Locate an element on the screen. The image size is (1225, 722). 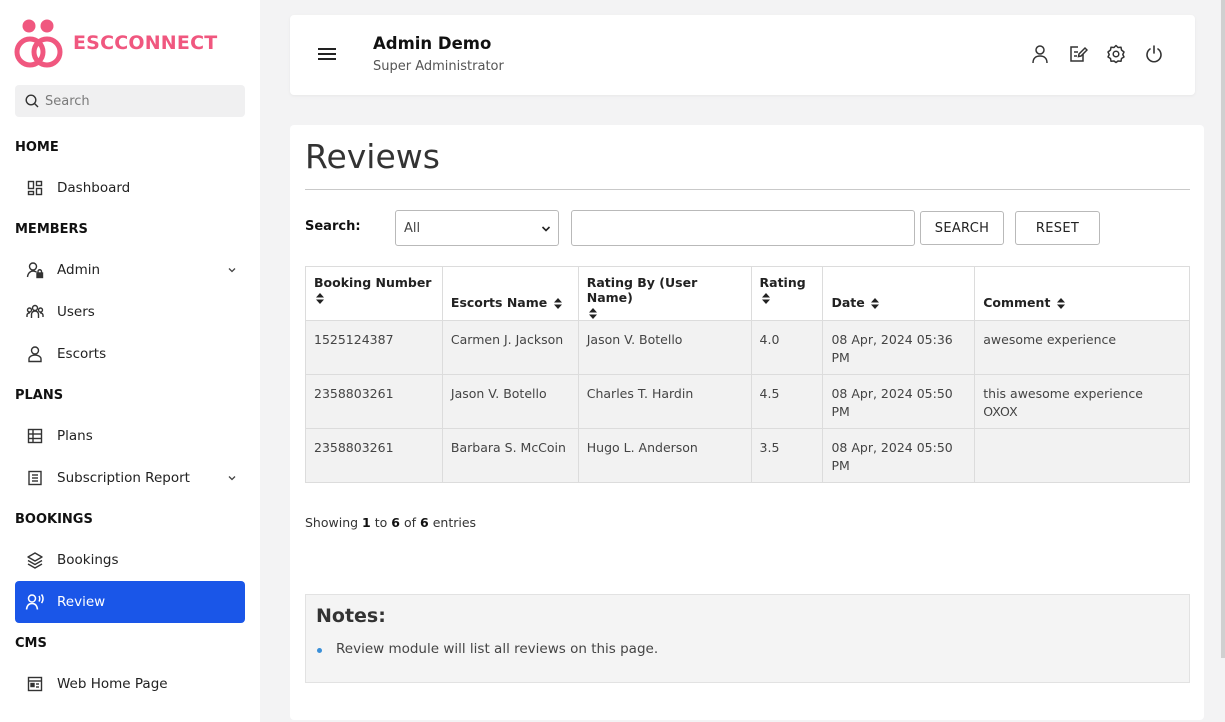
notes-title: Notes: is located at coordinates (351, 616).